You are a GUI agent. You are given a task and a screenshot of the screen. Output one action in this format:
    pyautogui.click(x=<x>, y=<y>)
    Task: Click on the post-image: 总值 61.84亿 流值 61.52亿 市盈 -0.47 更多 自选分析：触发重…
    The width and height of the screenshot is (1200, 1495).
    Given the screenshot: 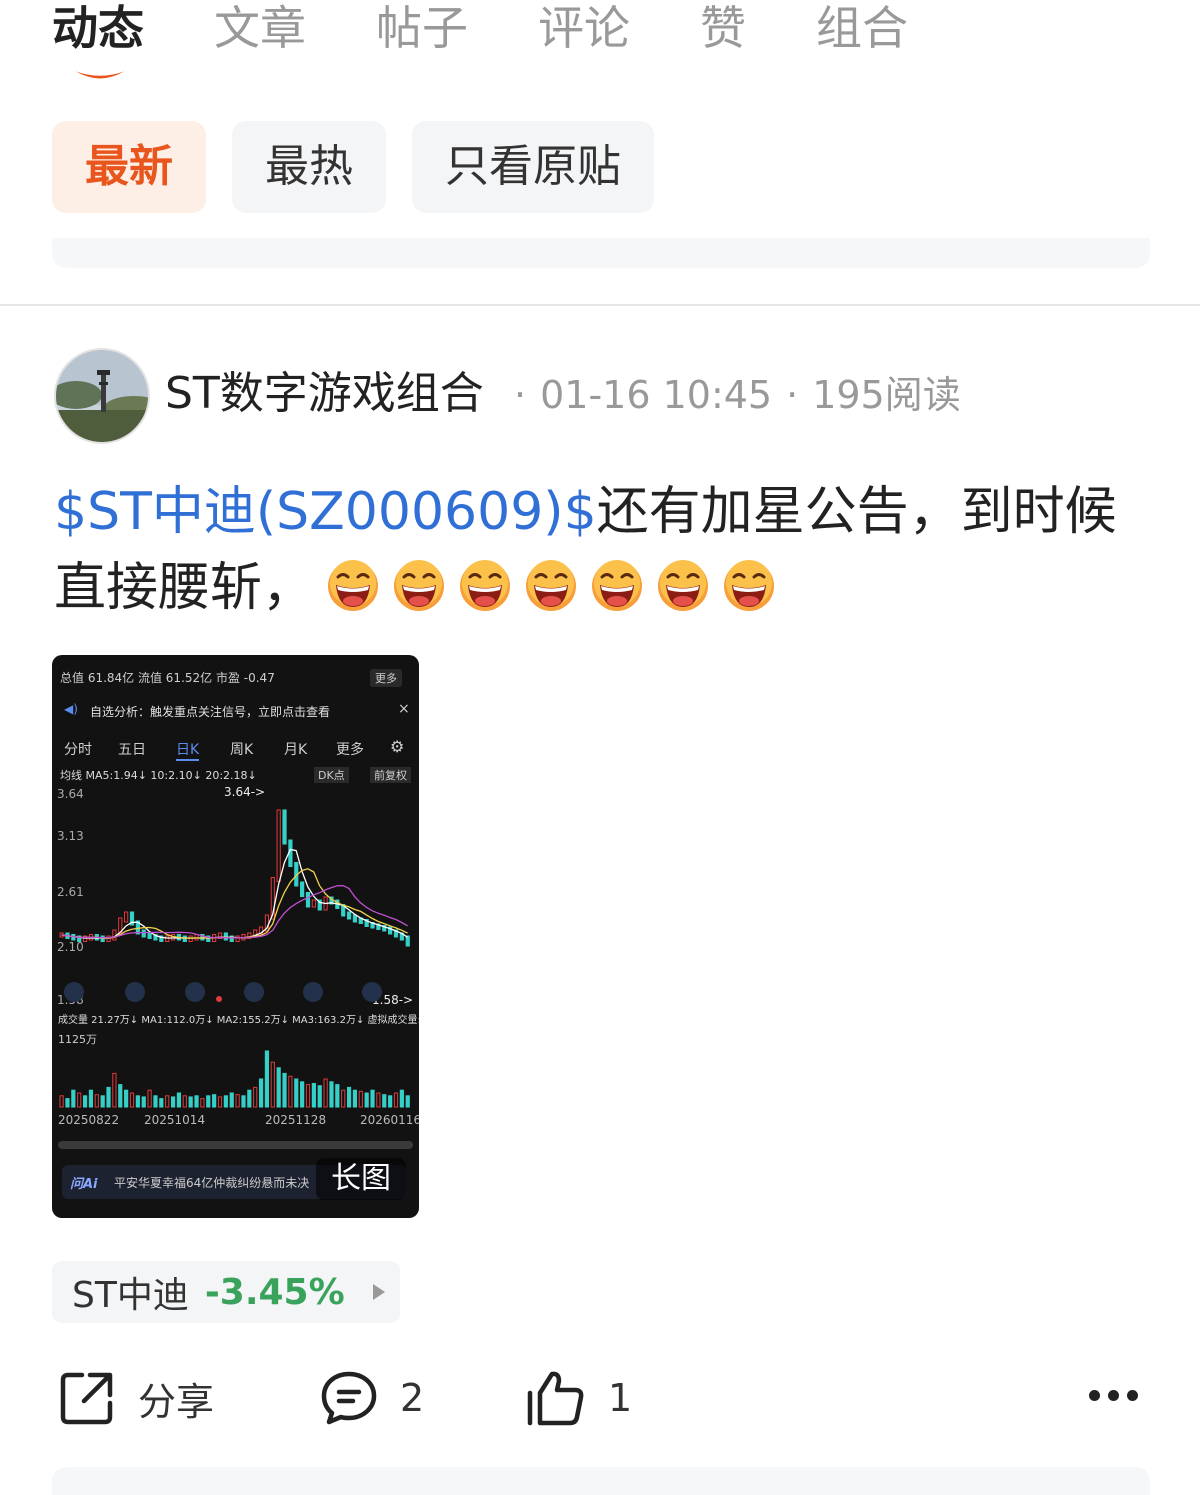 What is the action you would take?
    pyautogui.click(x=235, y=936)
    